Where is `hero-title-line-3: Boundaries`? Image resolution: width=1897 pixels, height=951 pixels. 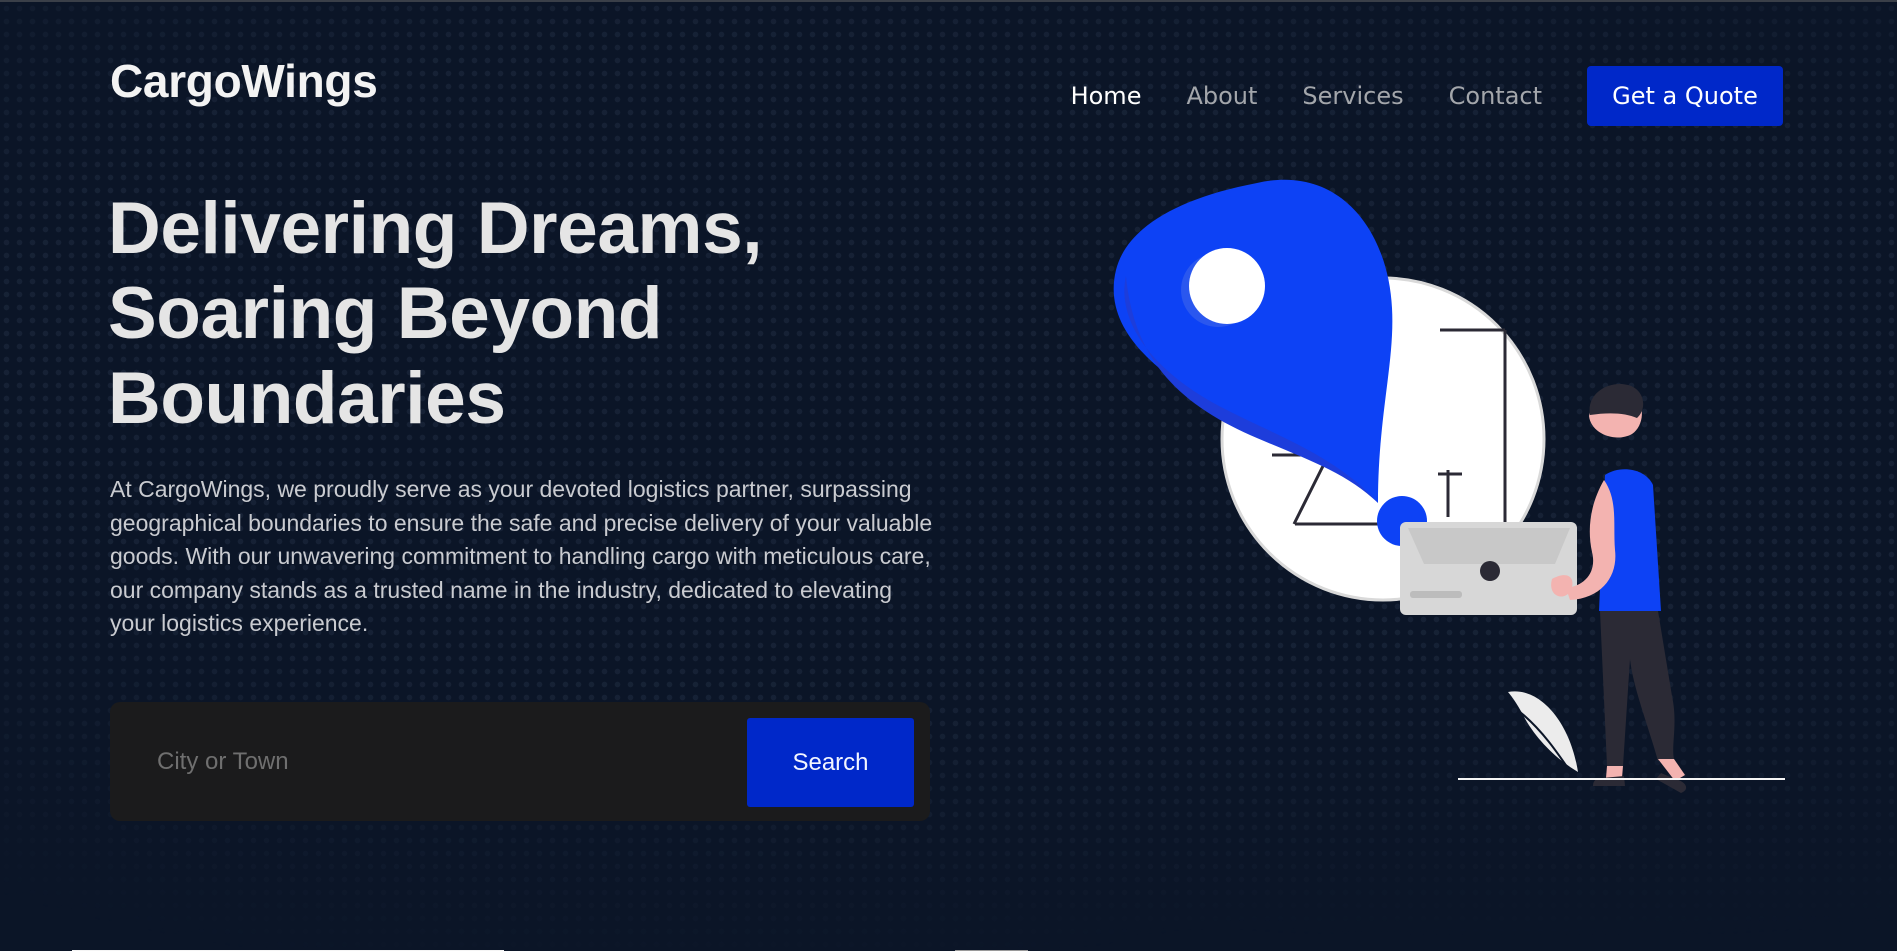
hero-title-line-3: Boundaries is located at coordinates (307, 398).